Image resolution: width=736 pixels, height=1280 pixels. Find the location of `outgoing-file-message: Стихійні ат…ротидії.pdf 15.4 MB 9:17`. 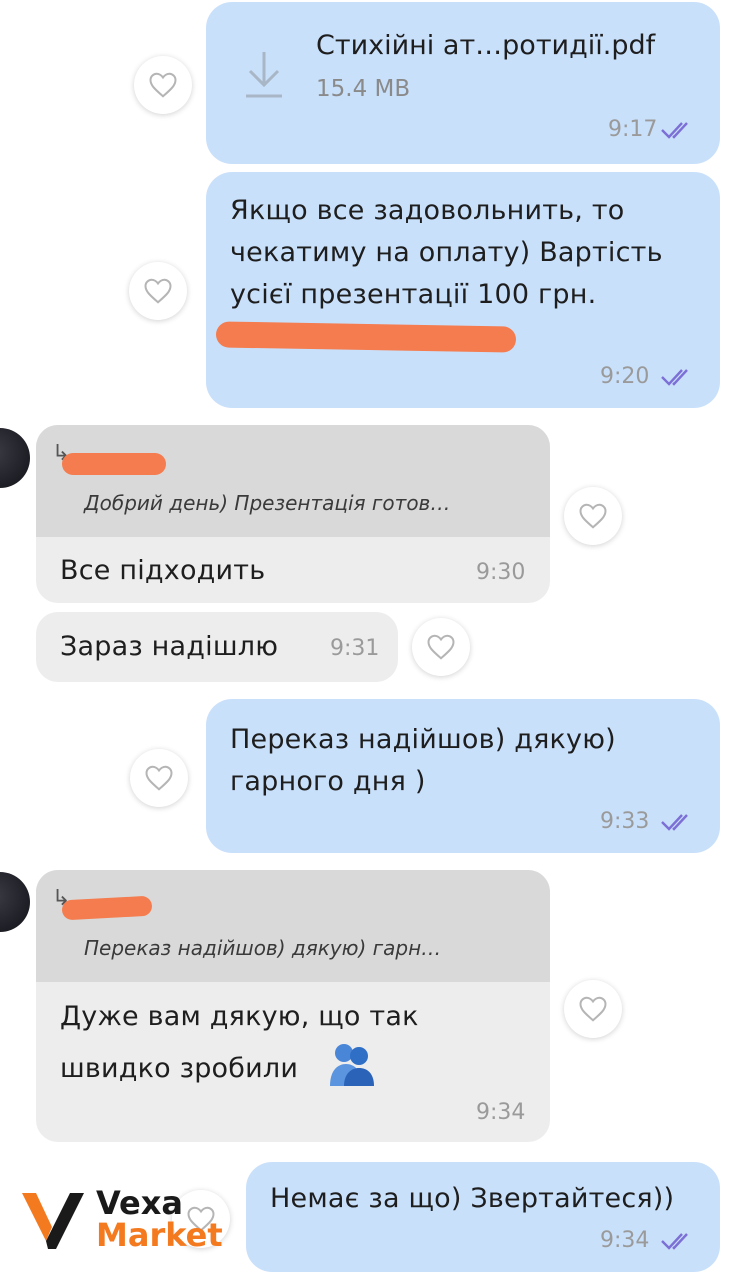

outgoing-file-message: Стихійні ат…ротидії.pdf 15.4 MB 9:17 is located at coordinates (463, 83).